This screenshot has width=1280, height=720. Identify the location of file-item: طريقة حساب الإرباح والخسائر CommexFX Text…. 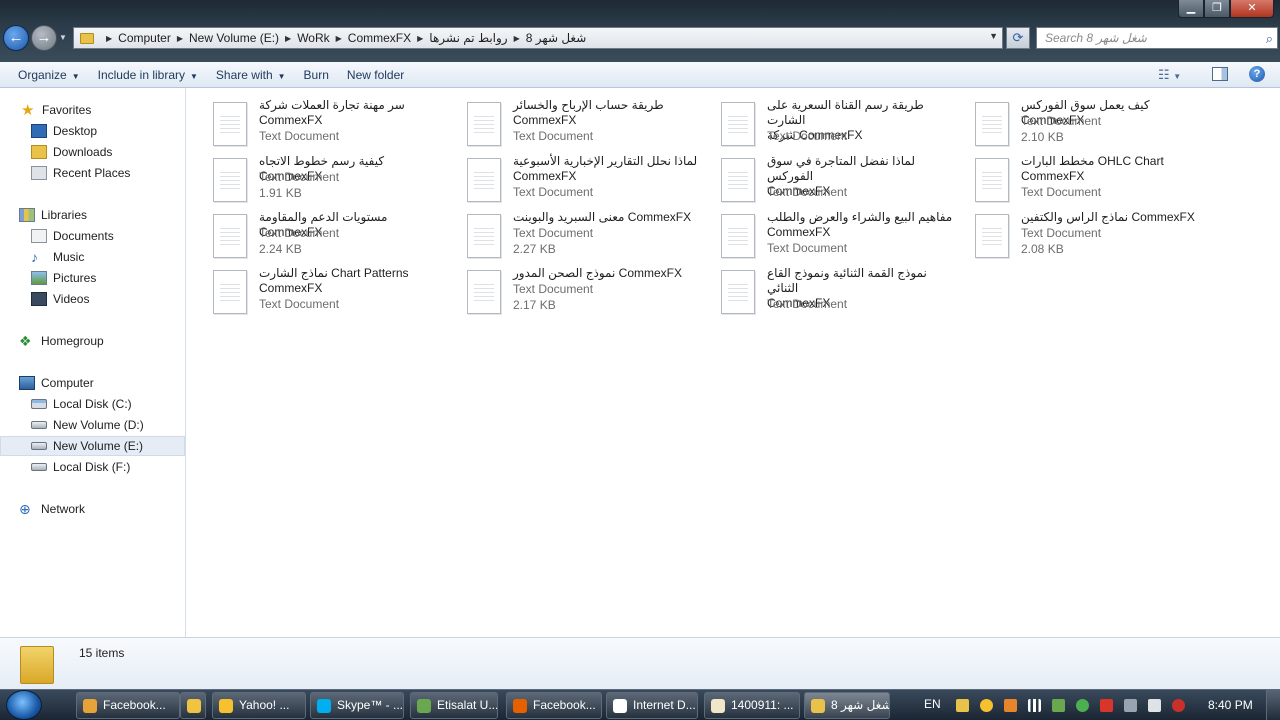
(566, 124).